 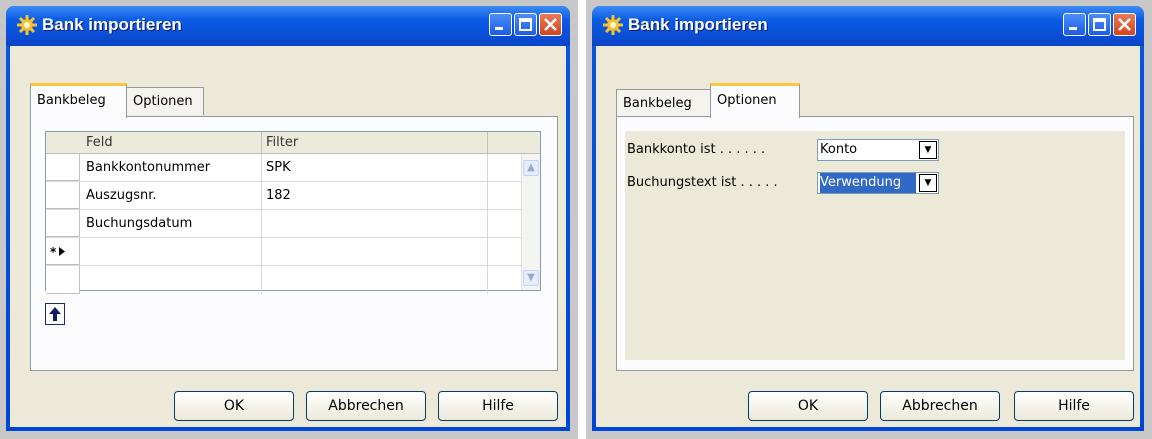 I want to click on scroll-down-icon: ▼, so click(x=531, y=278).